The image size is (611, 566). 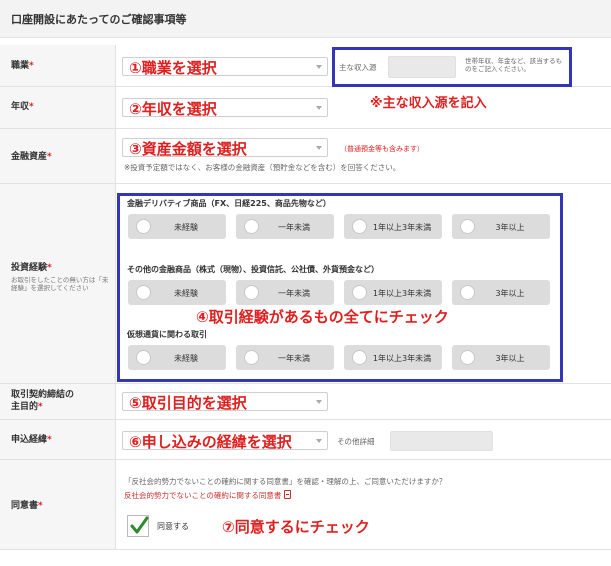 I want to click on assets-label: 金融資産, so click(x=29, y=157).